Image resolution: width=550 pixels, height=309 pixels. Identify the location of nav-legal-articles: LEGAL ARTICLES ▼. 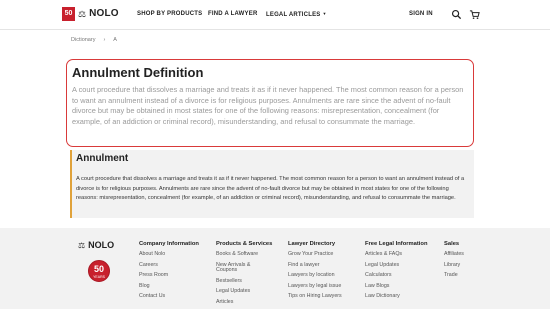
(296, 14).